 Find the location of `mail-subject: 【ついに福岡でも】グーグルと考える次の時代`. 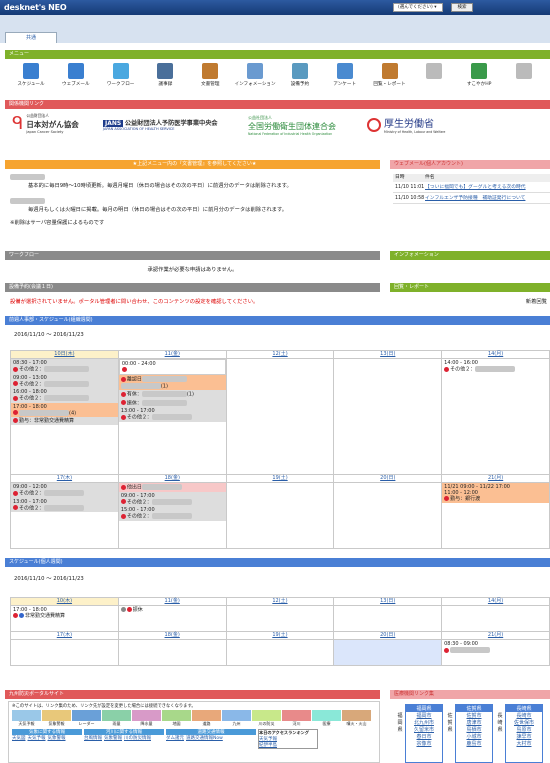

mail-subject: 【ついに福岡でも】グーグルと考える次の時代 is located at coordinates (475, 187).